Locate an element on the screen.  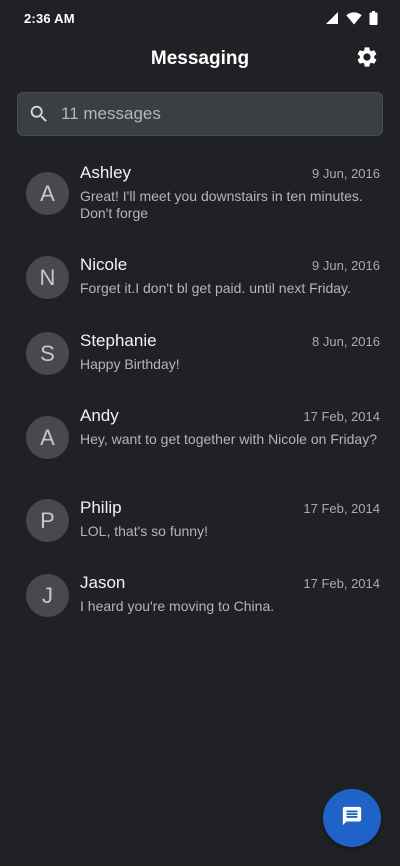
search-bar is located at coordinates (200, 114).